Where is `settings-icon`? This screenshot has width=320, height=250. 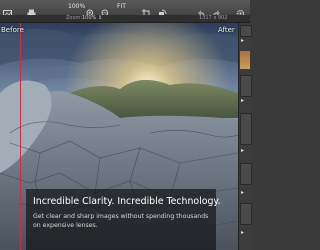
settings-icon is located at coordinates (240, 10).